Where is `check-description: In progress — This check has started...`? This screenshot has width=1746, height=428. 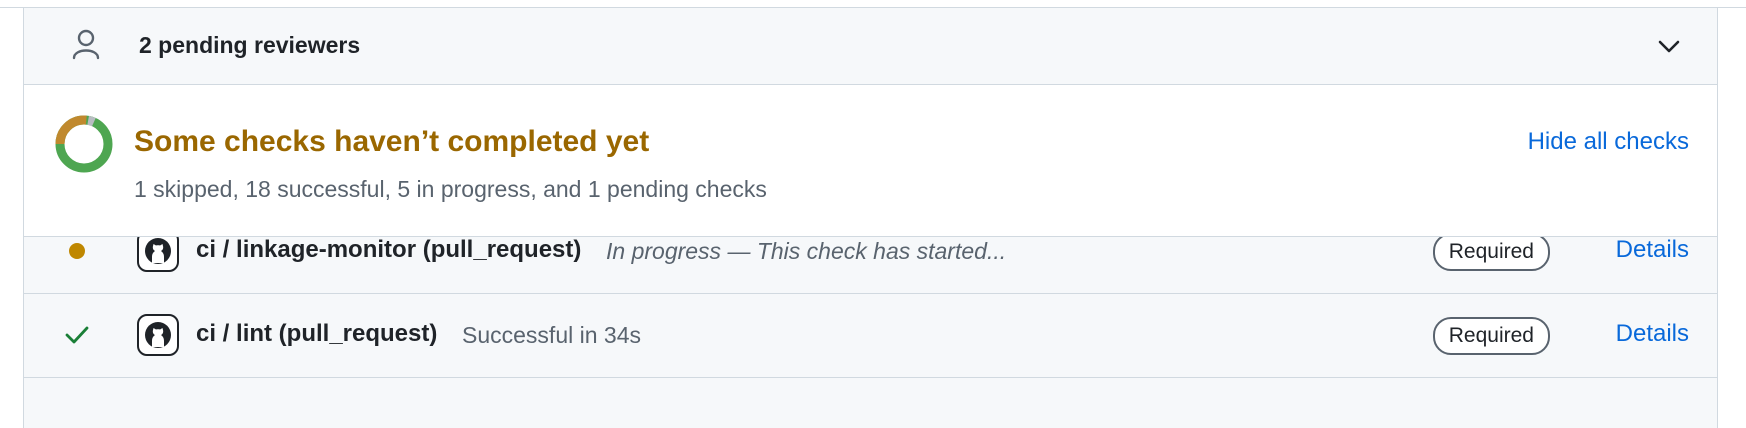
check-description: In progress — This check has started... is located at coordinates (806, 251).